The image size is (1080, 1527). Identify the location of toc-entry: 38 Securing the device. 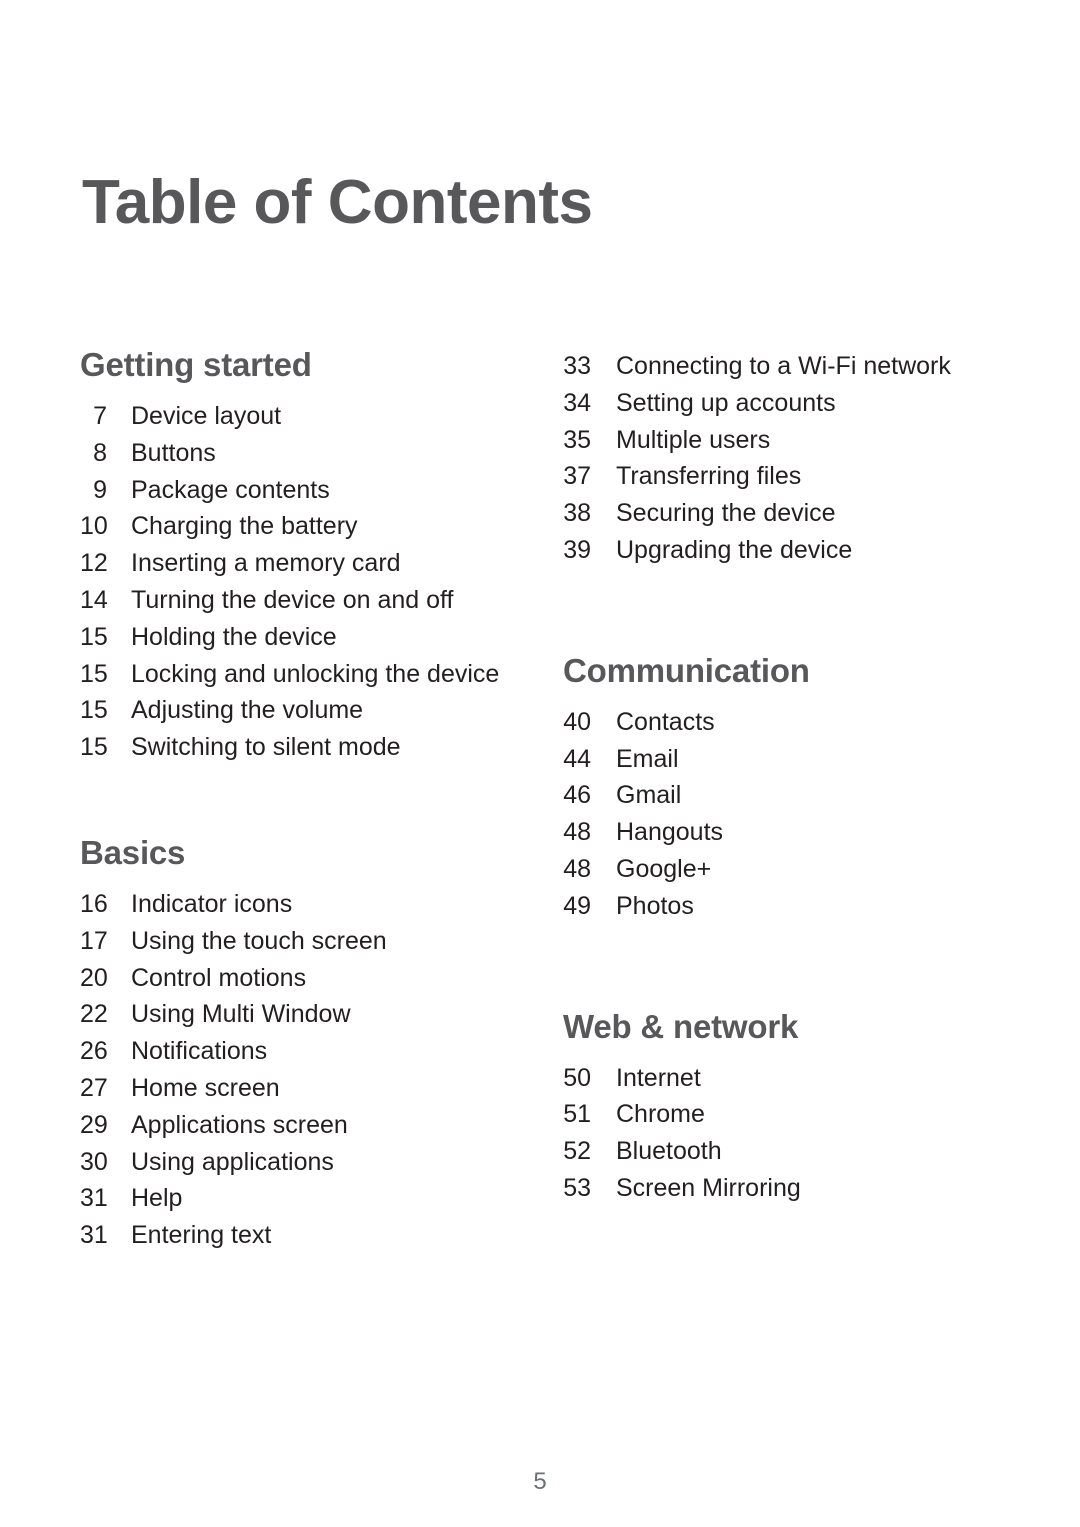
(788, 513).